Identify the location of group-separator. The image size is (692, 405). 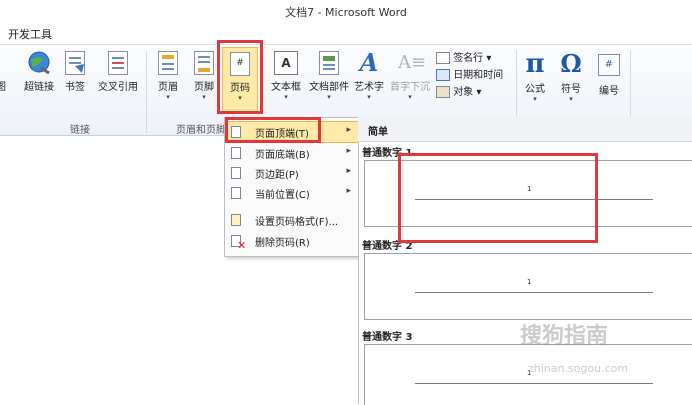
(146, 92).